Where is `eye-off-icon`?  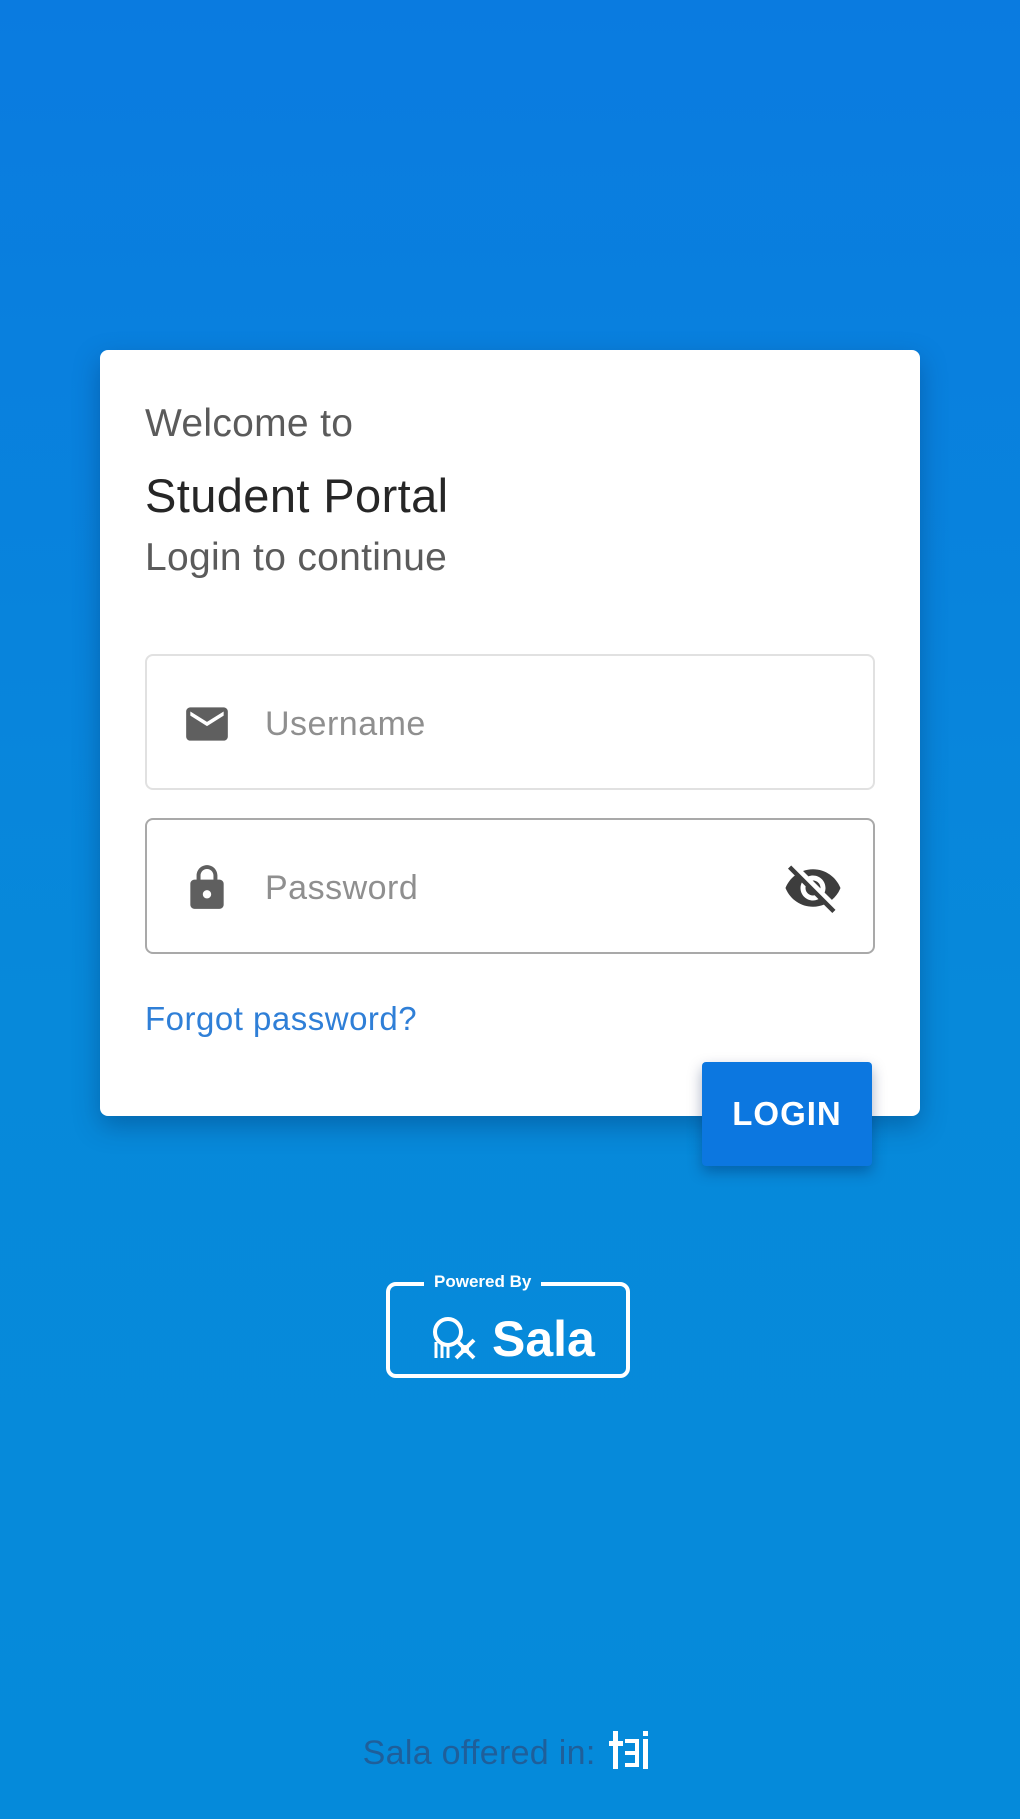
eye-off-icon is located at coordinates (813, 888).